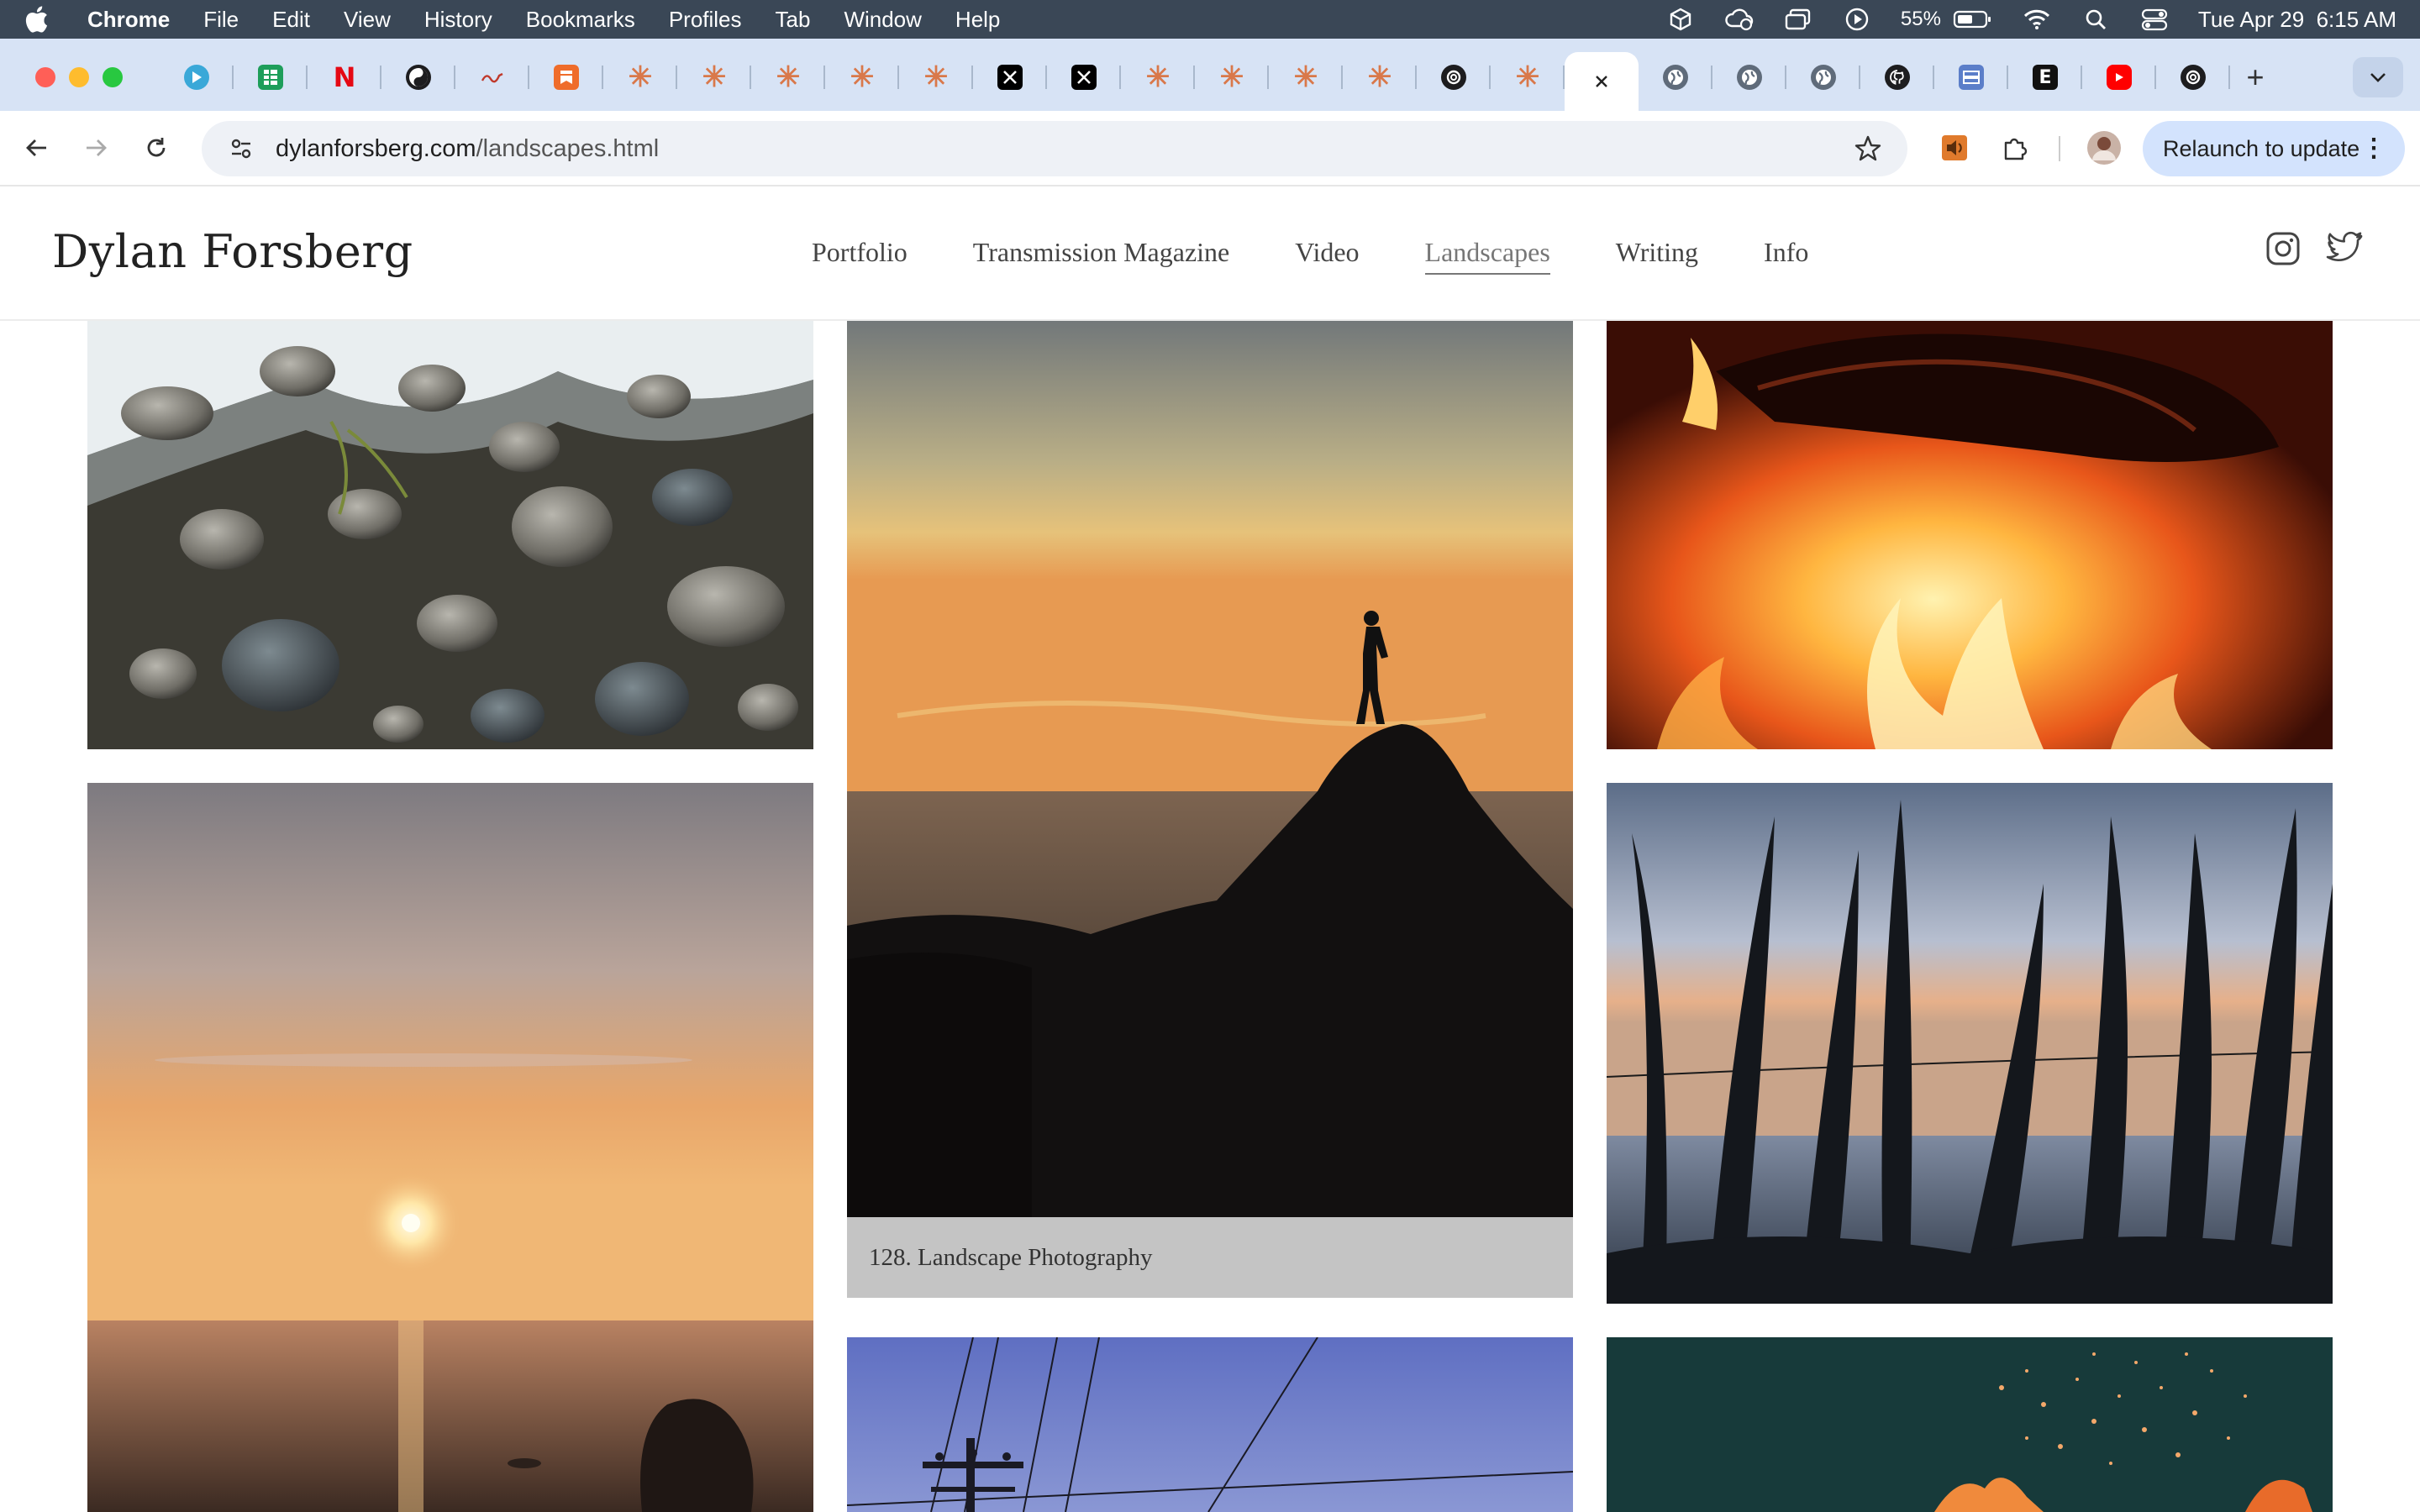  I want to click on instagram-icon, so click(2284, 249).